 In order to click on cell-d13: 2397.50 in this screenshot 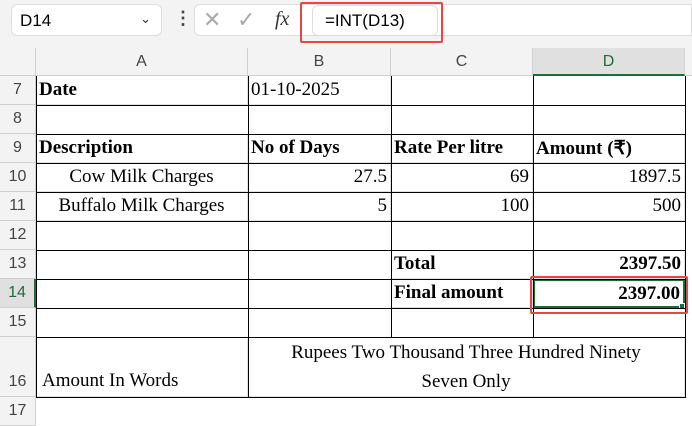, I will do `click(609, 264)`.